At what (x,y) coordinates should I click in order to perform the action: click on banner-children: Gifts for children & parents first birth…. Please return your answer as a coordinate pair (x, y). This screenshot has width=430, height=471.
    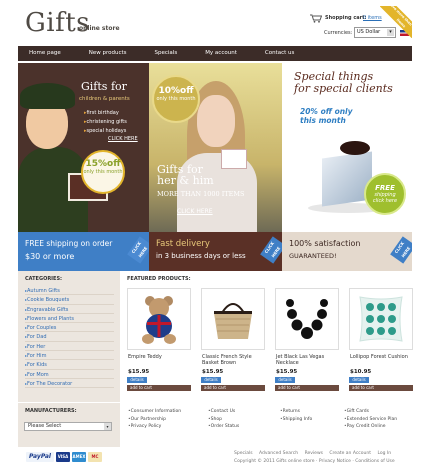
    Looking at the image, I should click on (83, 147).